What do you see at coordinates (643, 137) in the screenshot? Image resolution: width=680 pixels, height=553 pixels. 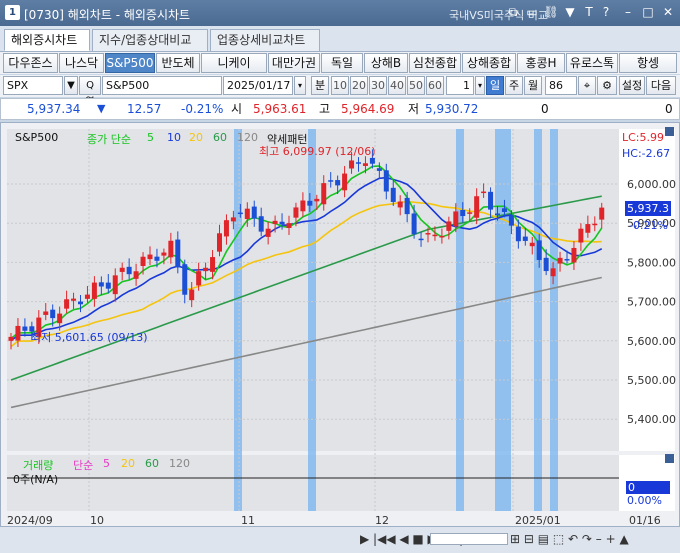 I see `lc-label: LC:5.99` at bounding box center [643, 137].